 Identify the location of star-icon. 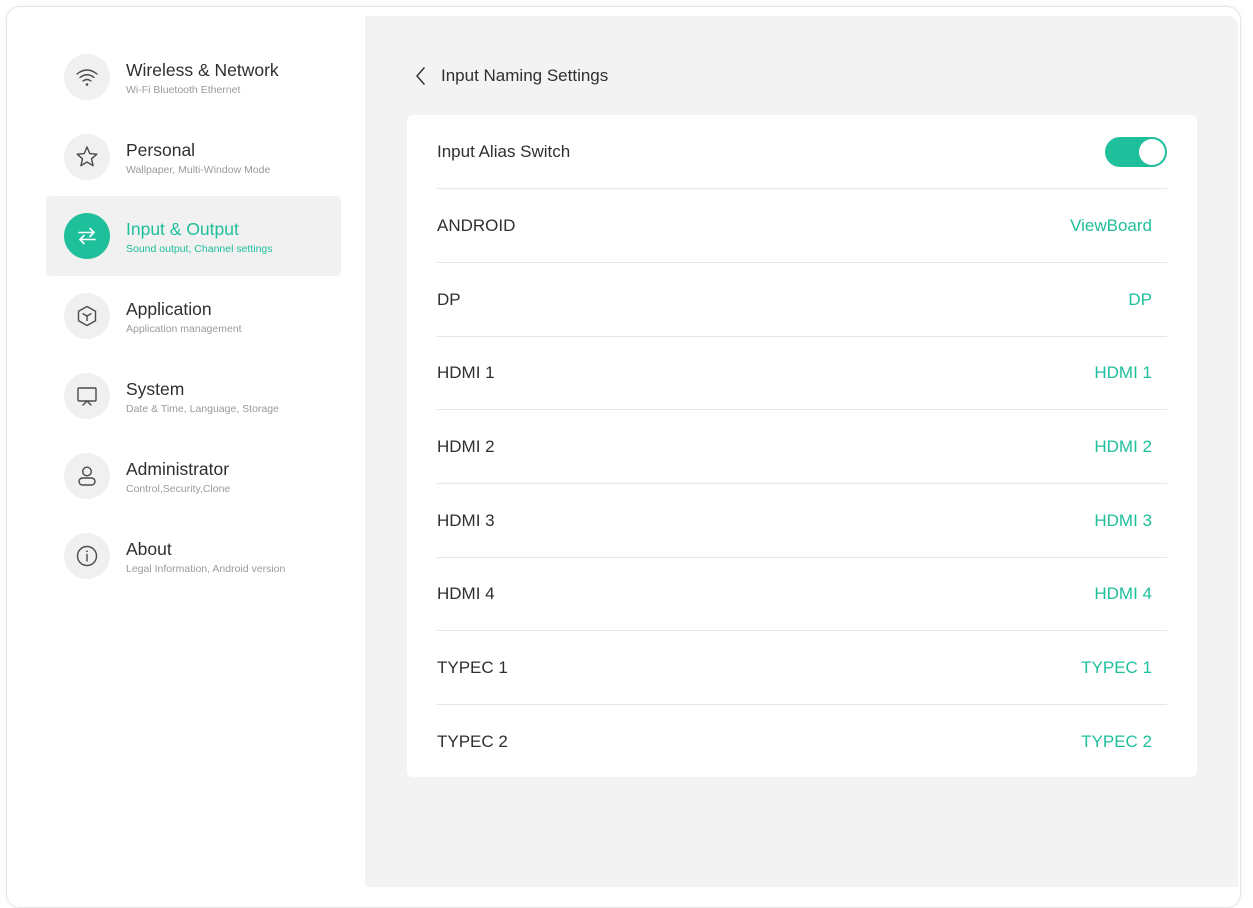
(87, 157).